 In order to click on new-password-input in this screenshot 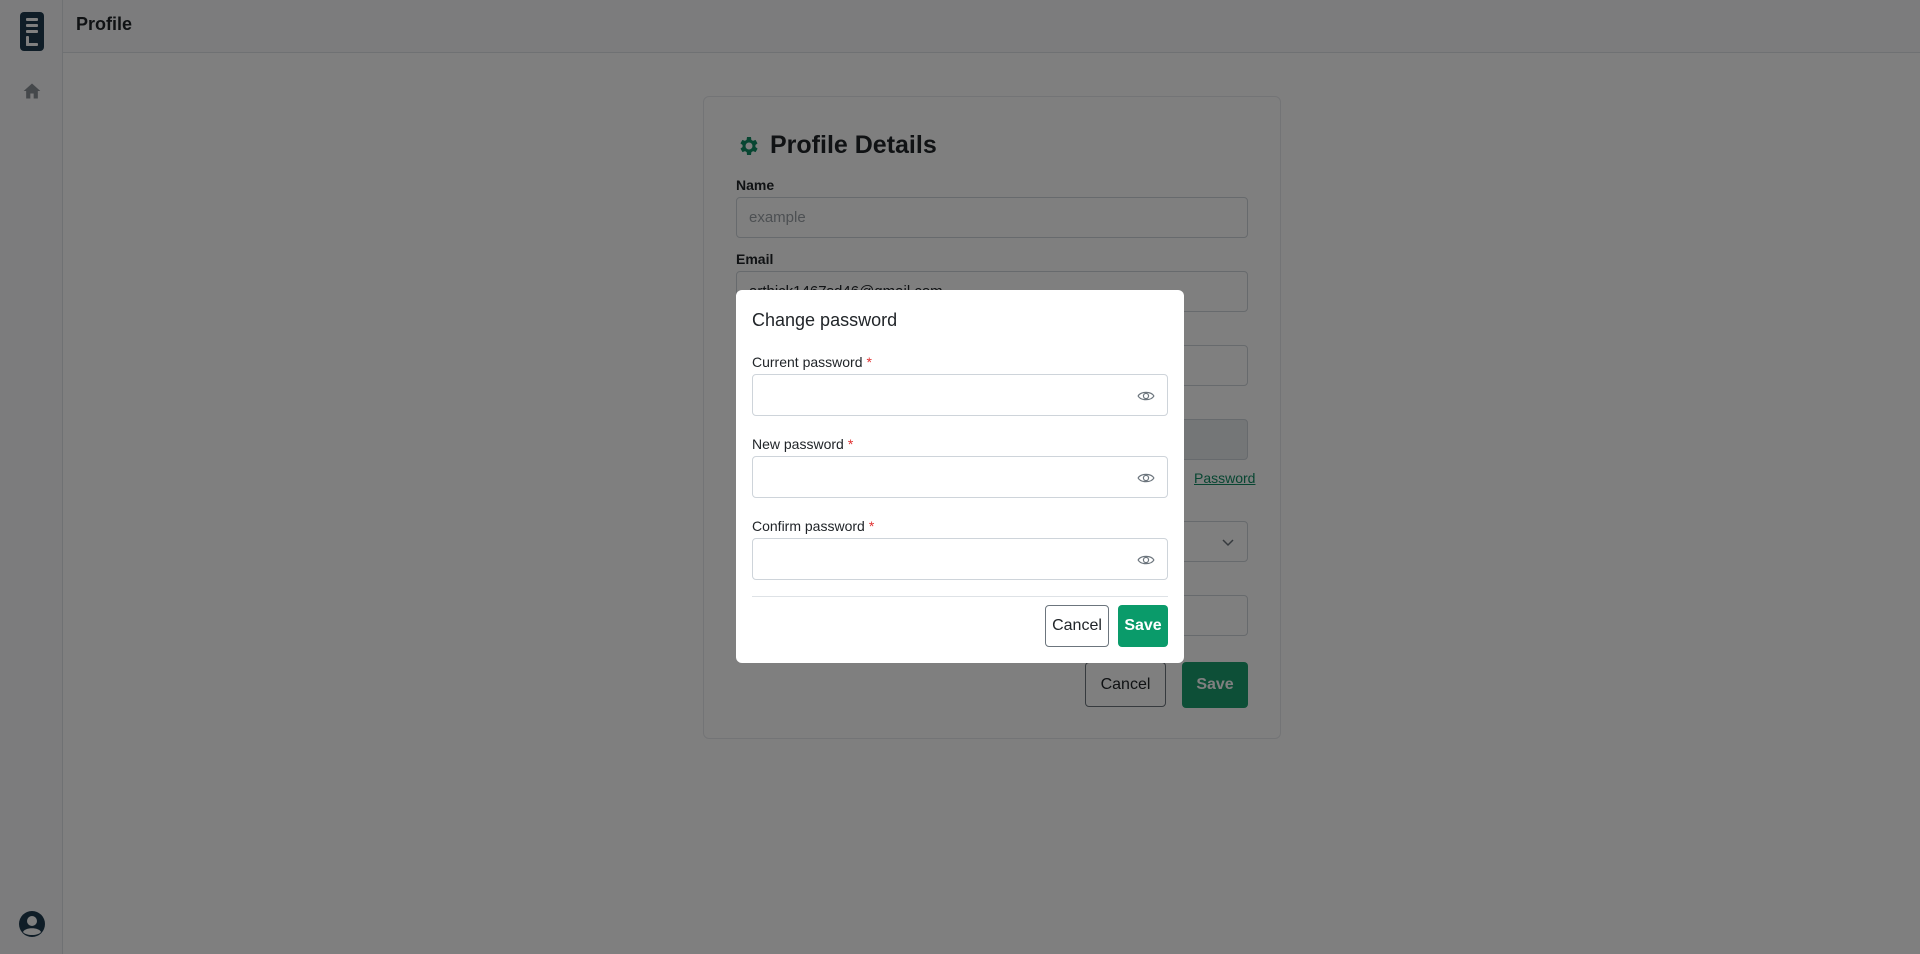, I will do `click(938, 477)`.